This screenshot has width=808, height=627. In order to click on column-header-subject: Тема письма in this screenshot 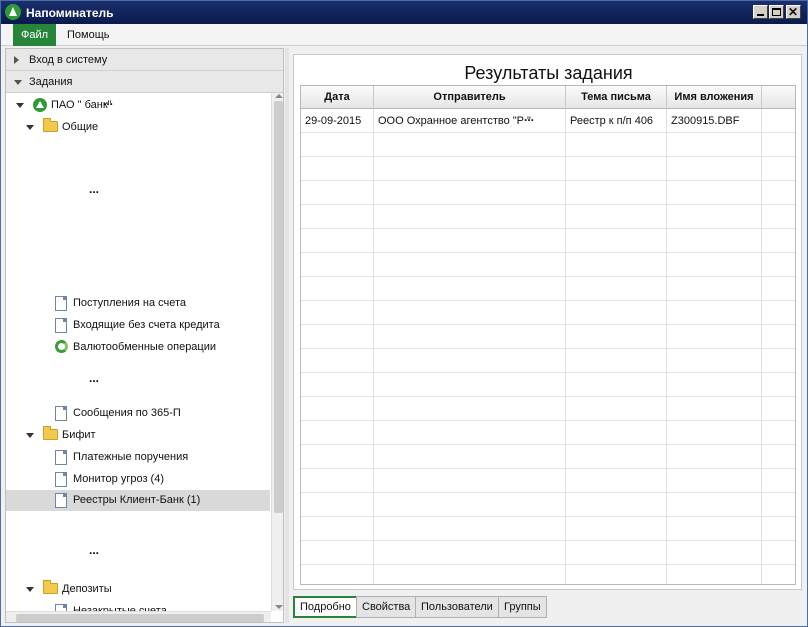, I will do `click(616, 97)`.